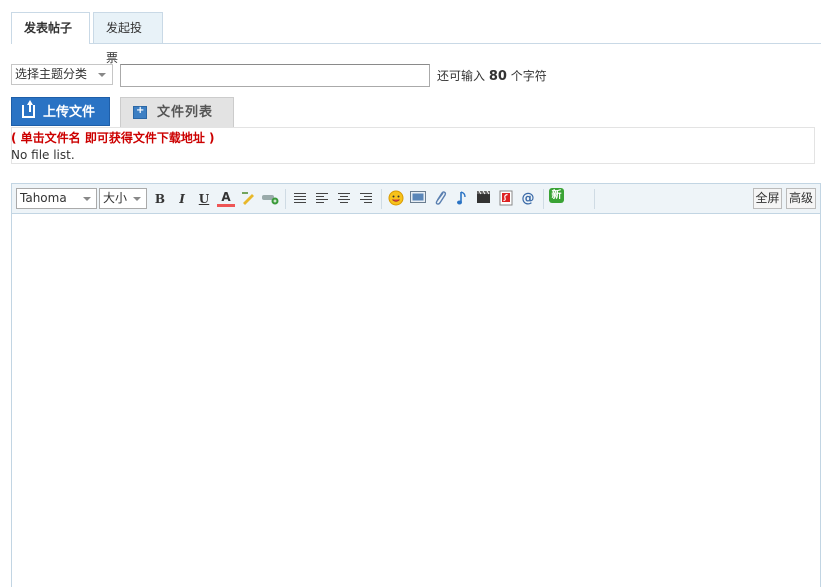  What do you see at coordinates (50, 28) in the screenshot?
I see `tab-post-thread: 发表帖子` at bounding box center [50, 28].